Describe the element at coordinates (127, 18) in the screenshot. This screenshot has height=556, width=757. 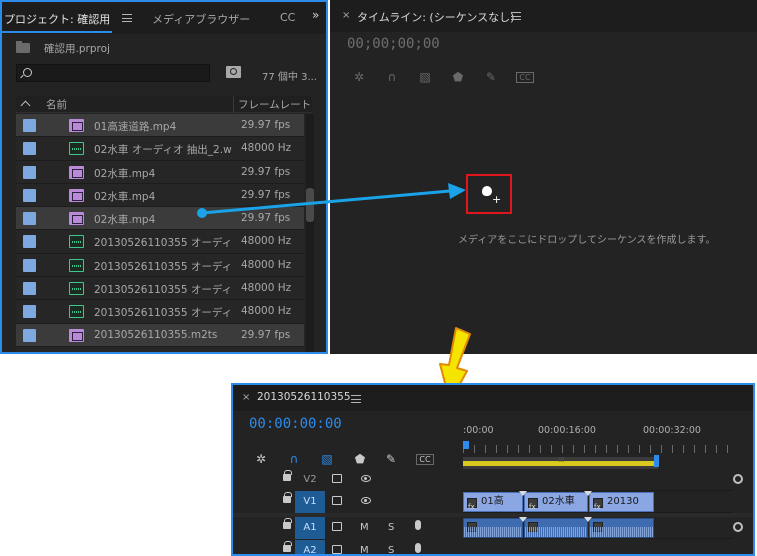
I see `panel-menu-icon` at that location.